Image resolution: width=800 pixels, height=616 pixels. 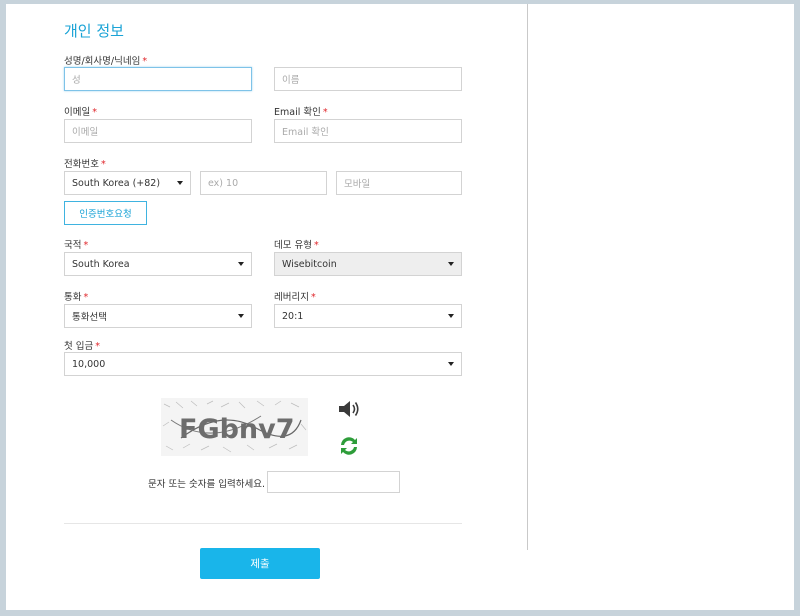 What do you see at coordinates (80, 112) in the screenshot?
I see `email-label: 이메일 *` at bounding box center [80, 112].